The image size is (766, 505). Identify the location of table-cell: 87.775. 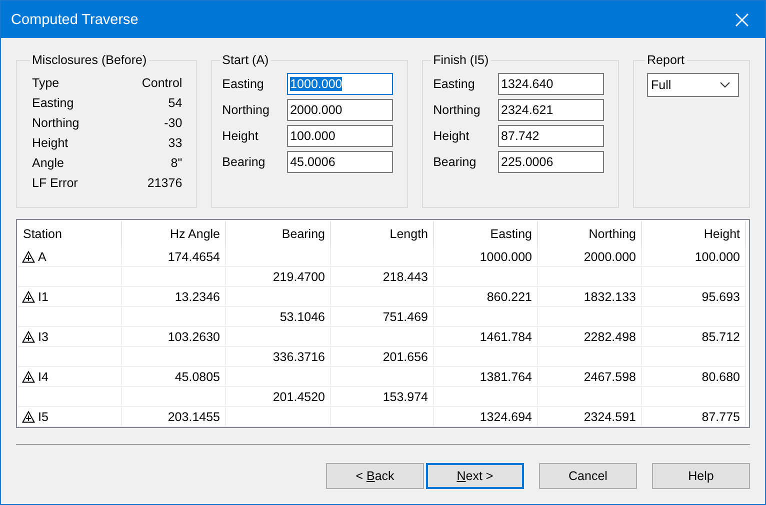
(694, 417).